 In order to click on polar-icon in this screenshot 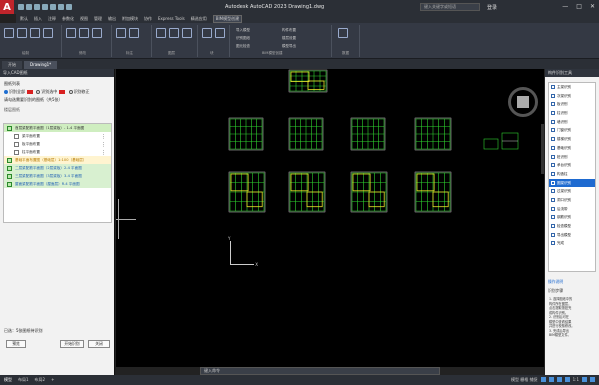, I will do `click(567, 379)`.